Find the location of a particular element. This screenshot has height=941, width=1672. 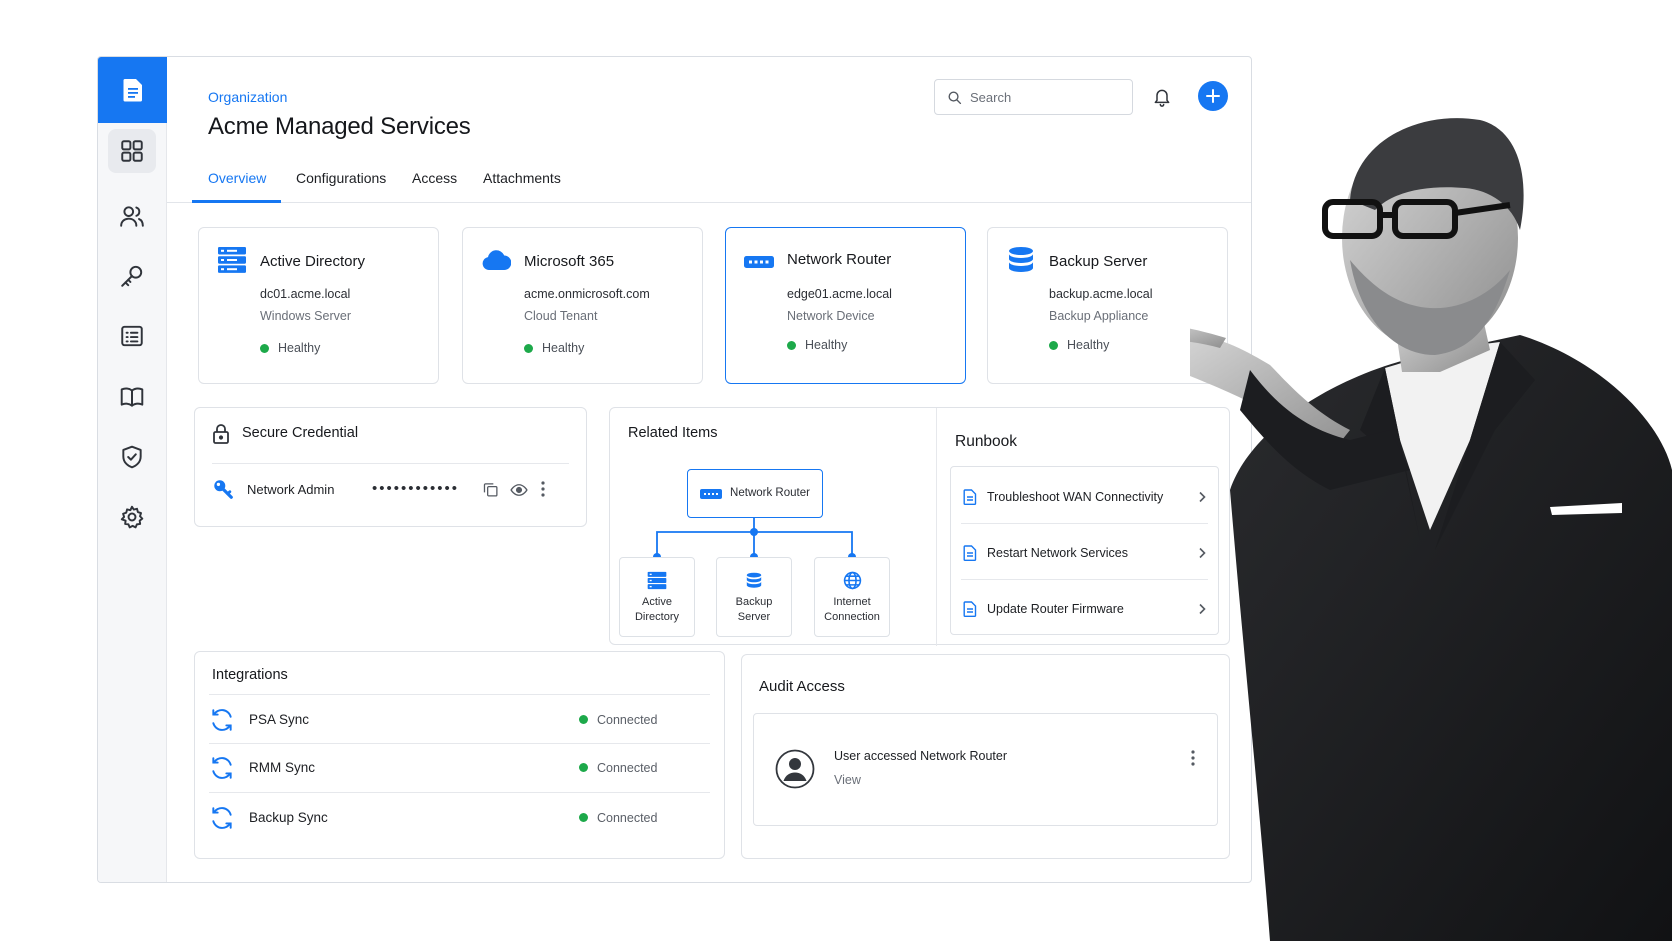

grid-icon is located at coordinates (132, 151).